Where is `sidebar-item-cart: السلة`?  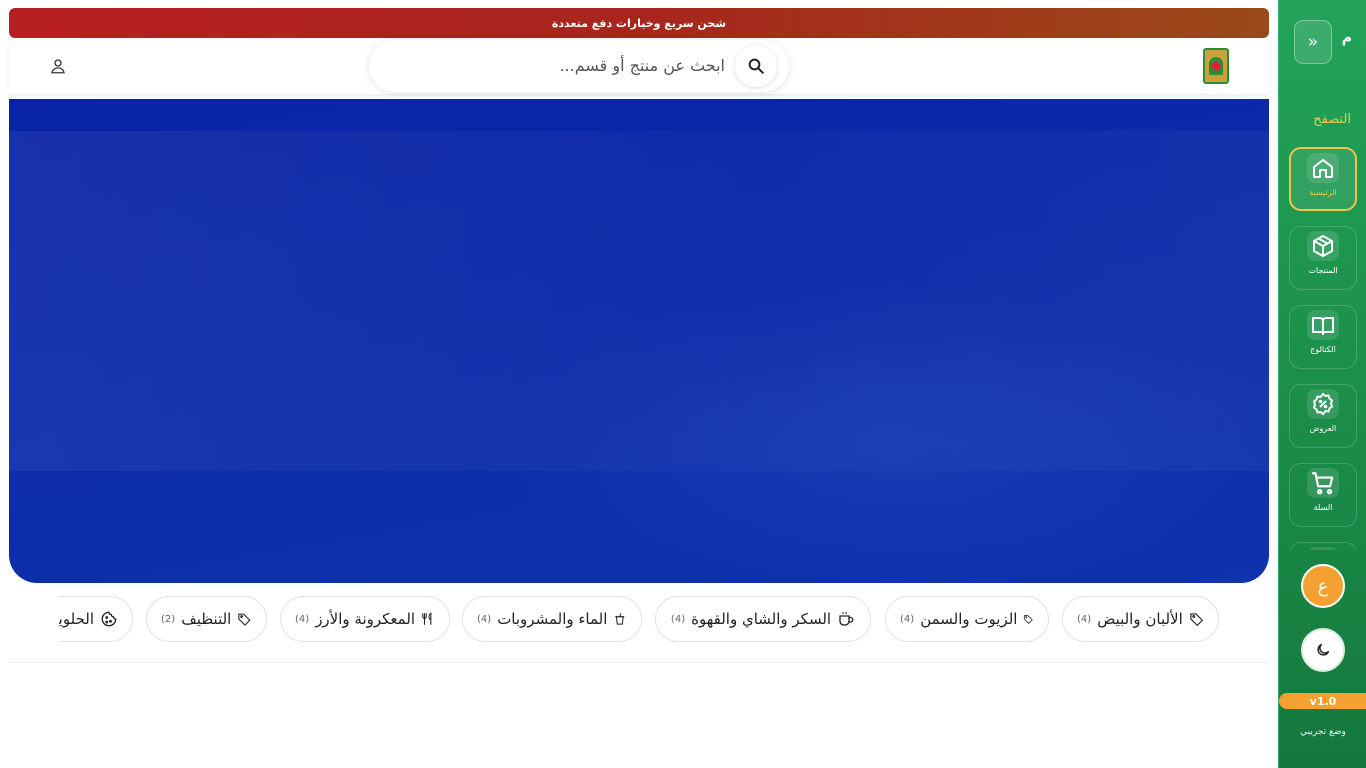
sidebar-item-cart: السلة is located at coordinates (1323, 495).